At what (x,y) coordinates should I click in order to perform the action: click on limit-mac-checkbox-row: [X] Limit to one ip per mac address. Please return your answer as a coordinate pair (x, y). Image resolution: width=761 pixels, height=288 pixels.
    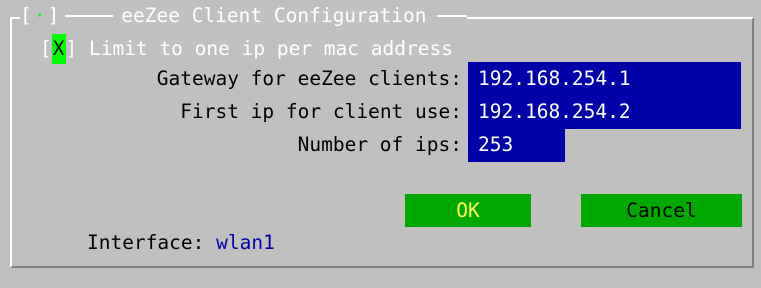
    Looking at the image, I should click on (246, 49).